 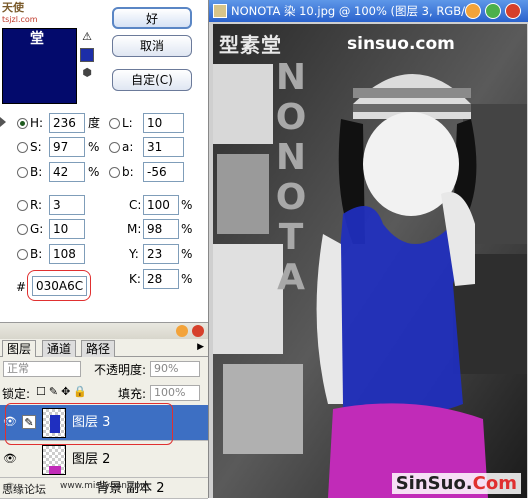 What do you see at coordinates (36, 205) in the screenshot?
I see `label-r: R:` at bounding box center [36, 205].